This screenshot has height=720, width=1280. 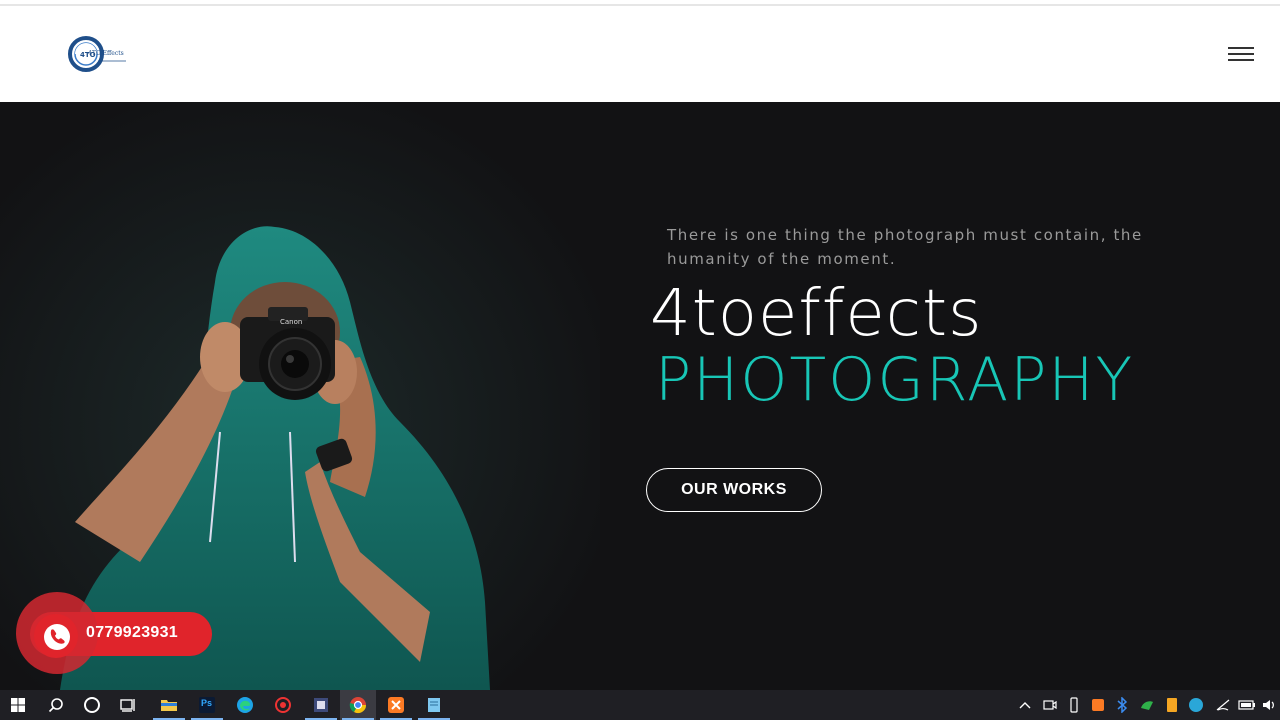 I want to click on xampp-icon, so click(x=396, y=705).